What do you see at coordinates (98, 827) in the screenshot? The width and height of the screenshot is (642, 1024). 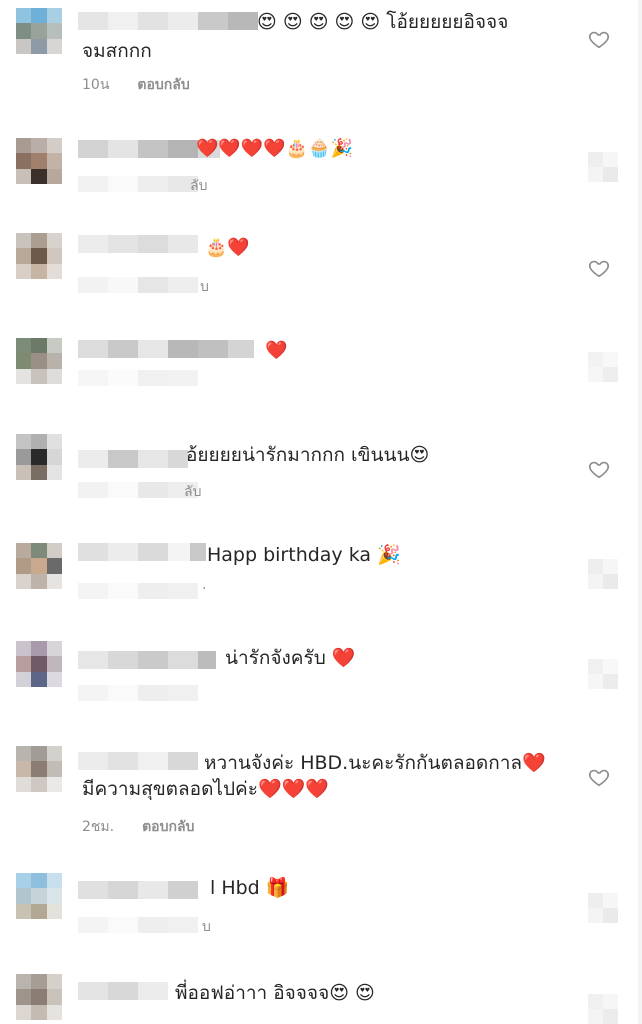 I see `comment-time: 2ชม.` at bounding box center [98, 827].